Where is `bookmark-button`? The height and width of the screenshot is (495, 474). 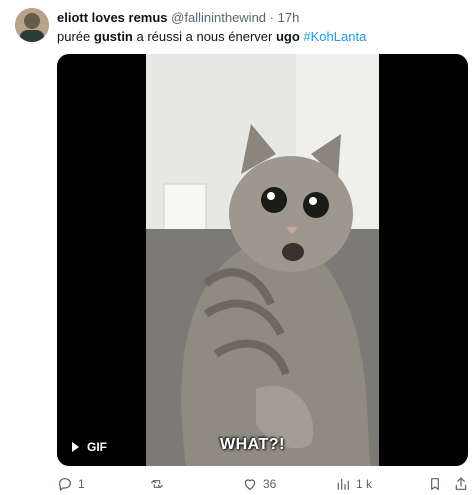
bookmark-button is located at coordinates (435, 484).